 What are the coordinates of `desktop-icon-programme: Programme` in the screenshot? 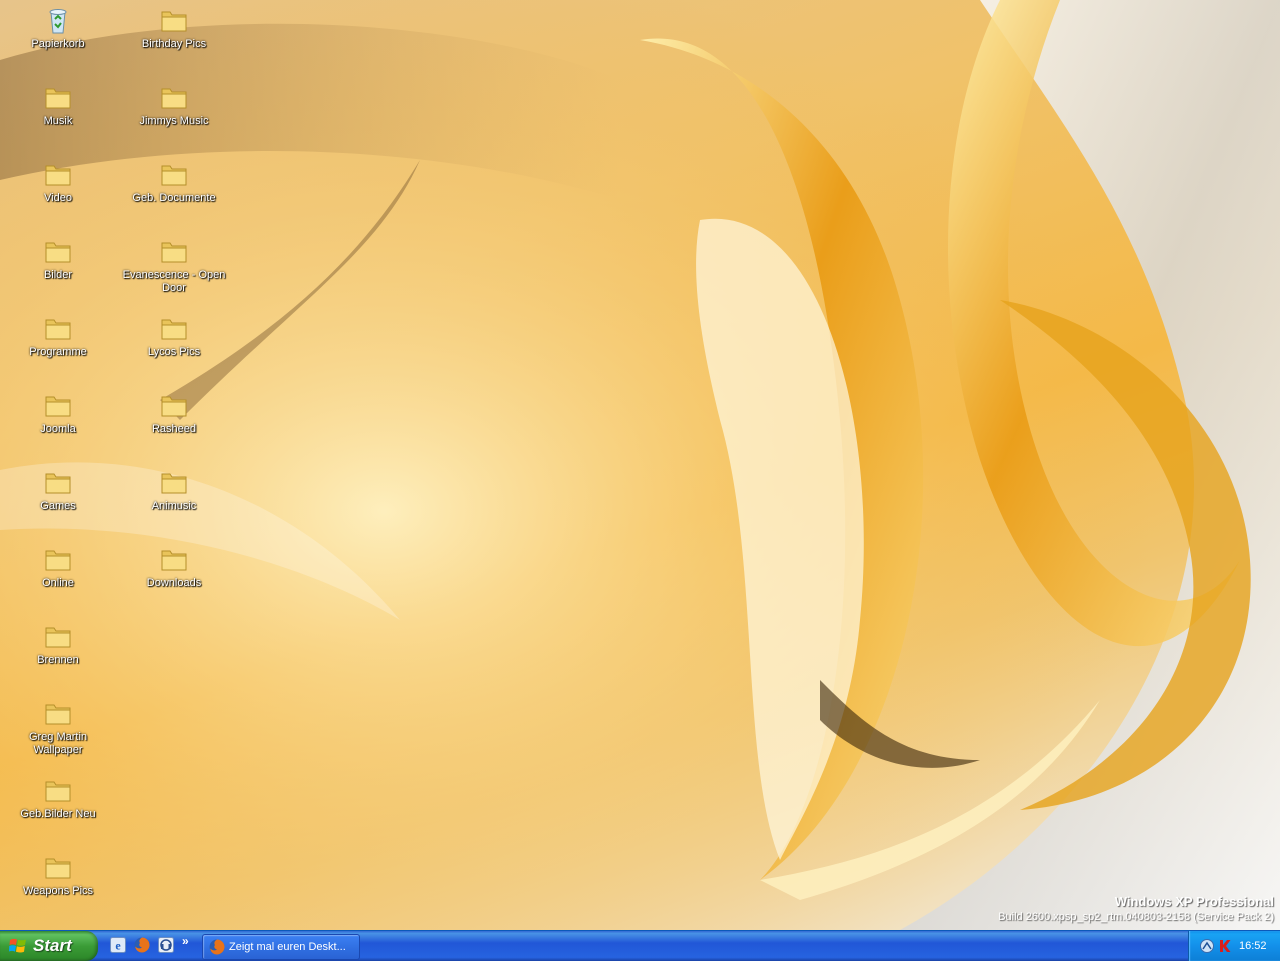 It's located at (58, 346).